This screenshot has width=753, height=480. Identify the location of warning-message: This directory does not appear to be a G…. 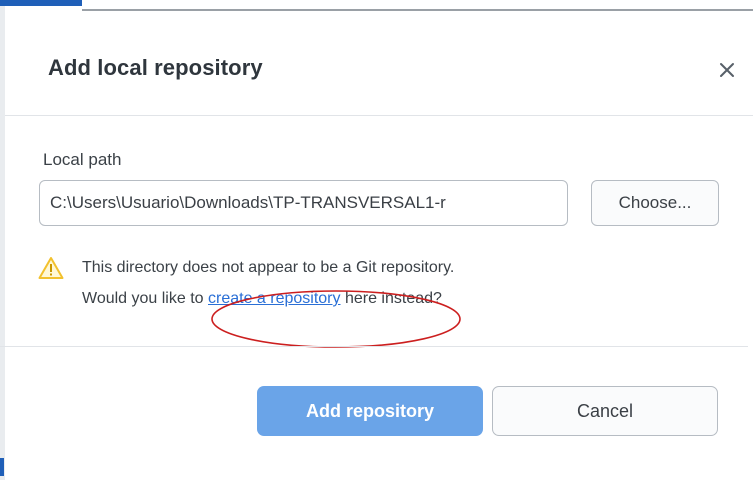
(268, 267).